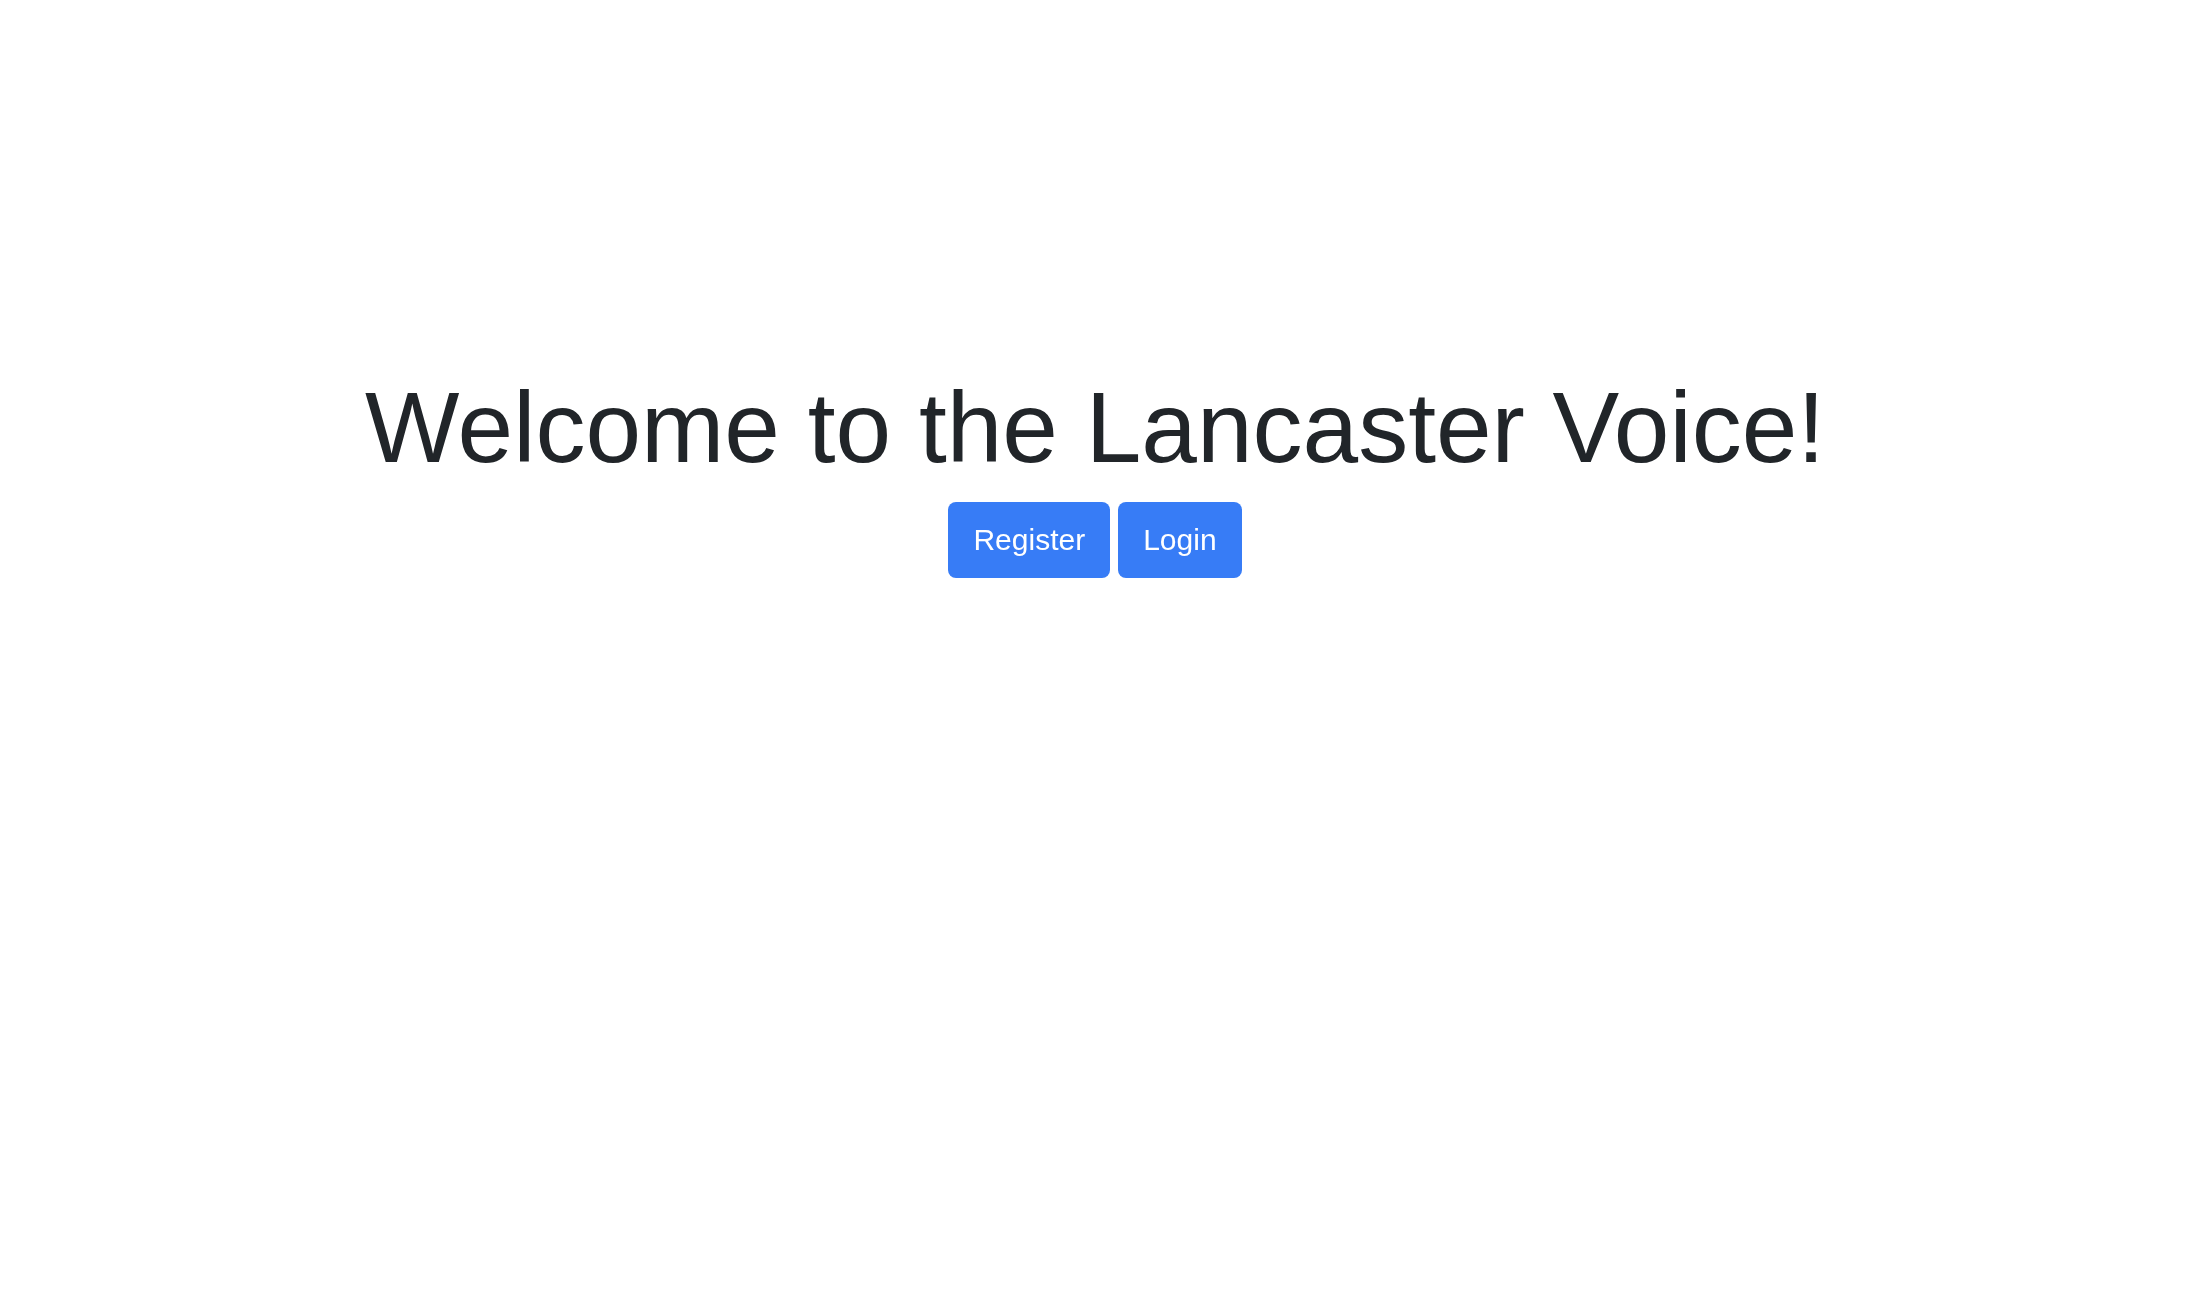 Image resolution: width=2190 pixels, height=1290 pixels. I want to click on welcome-heading: Welcome to the Lancaster Voice!, so click(1095, 427).